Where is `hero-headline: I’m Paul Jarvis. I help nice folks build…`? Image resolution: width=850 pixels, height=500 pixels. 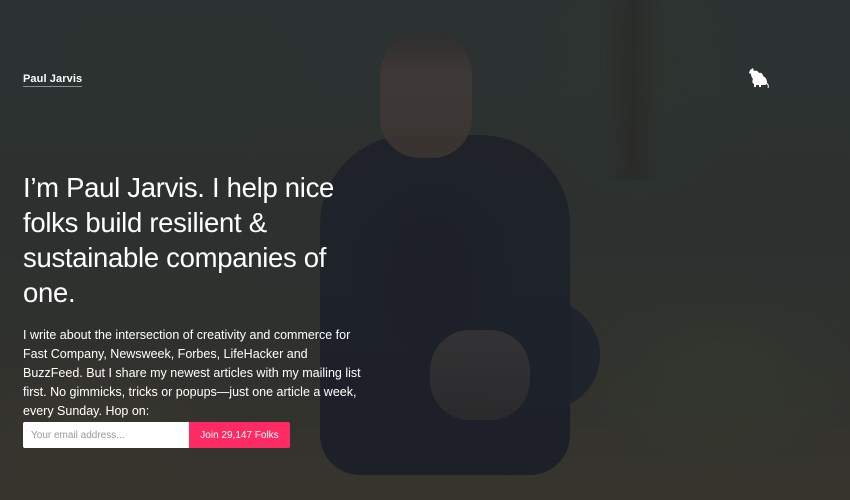
hero-headline: I’m Paul Jarvis. I help nice folks build… is located at coordinates (179, 240).